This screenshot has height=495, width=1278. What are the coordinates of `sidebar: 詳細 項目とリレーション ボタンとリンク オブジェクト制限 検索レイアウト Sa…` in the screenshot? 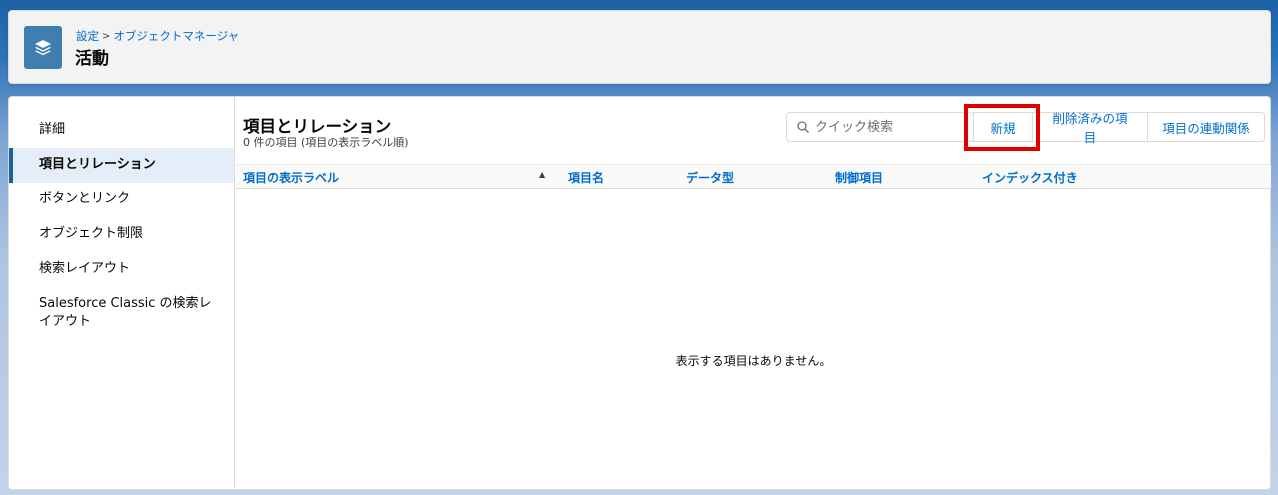 It's located at (122, 293).